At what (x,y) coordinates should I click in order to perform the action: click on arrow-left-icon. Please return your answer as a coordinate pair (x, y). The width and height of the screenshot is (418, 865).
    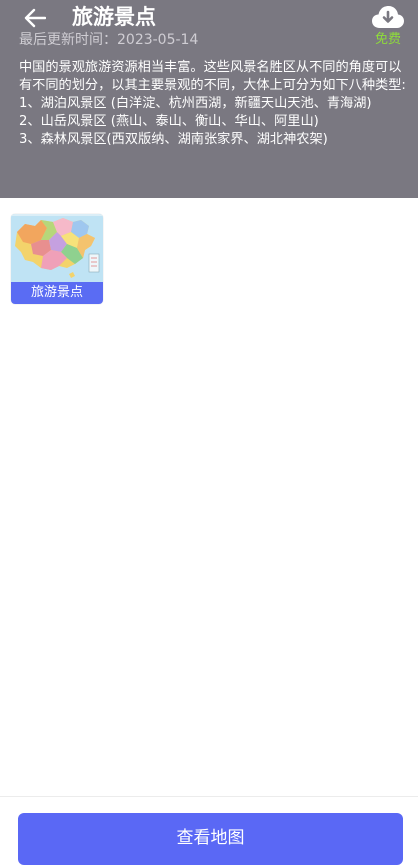
    Looking at the image, I should click on (35, 18).